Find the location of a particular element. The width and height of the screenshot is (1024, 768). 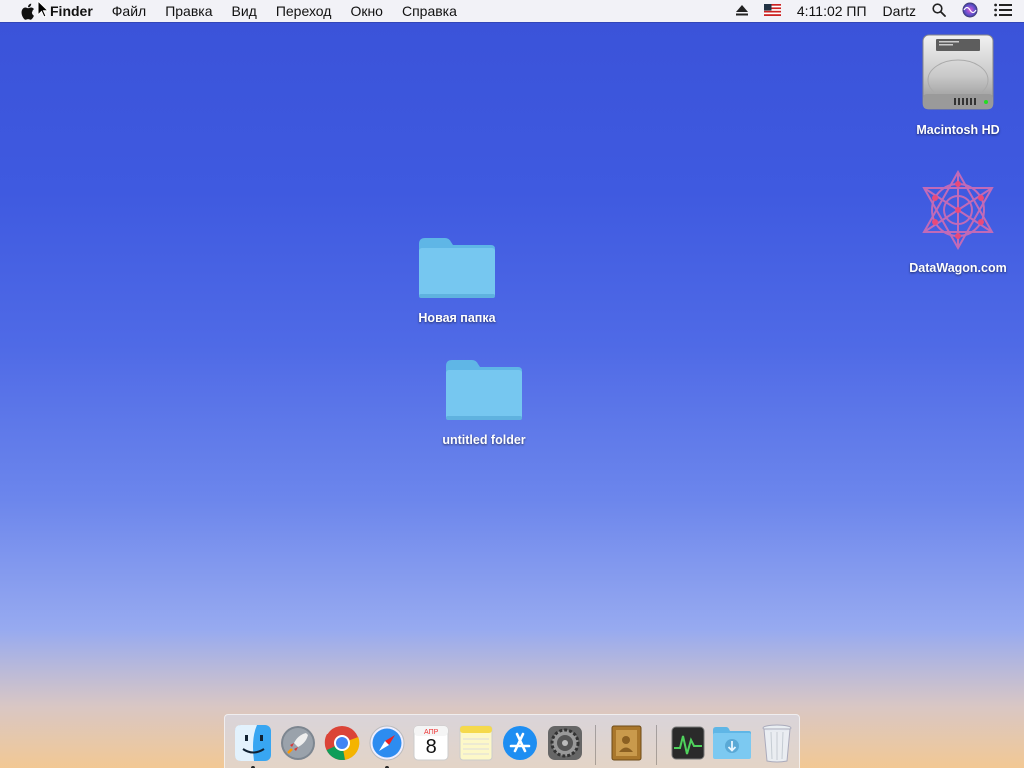

dock-downloads is located at coordinates (732, 743).